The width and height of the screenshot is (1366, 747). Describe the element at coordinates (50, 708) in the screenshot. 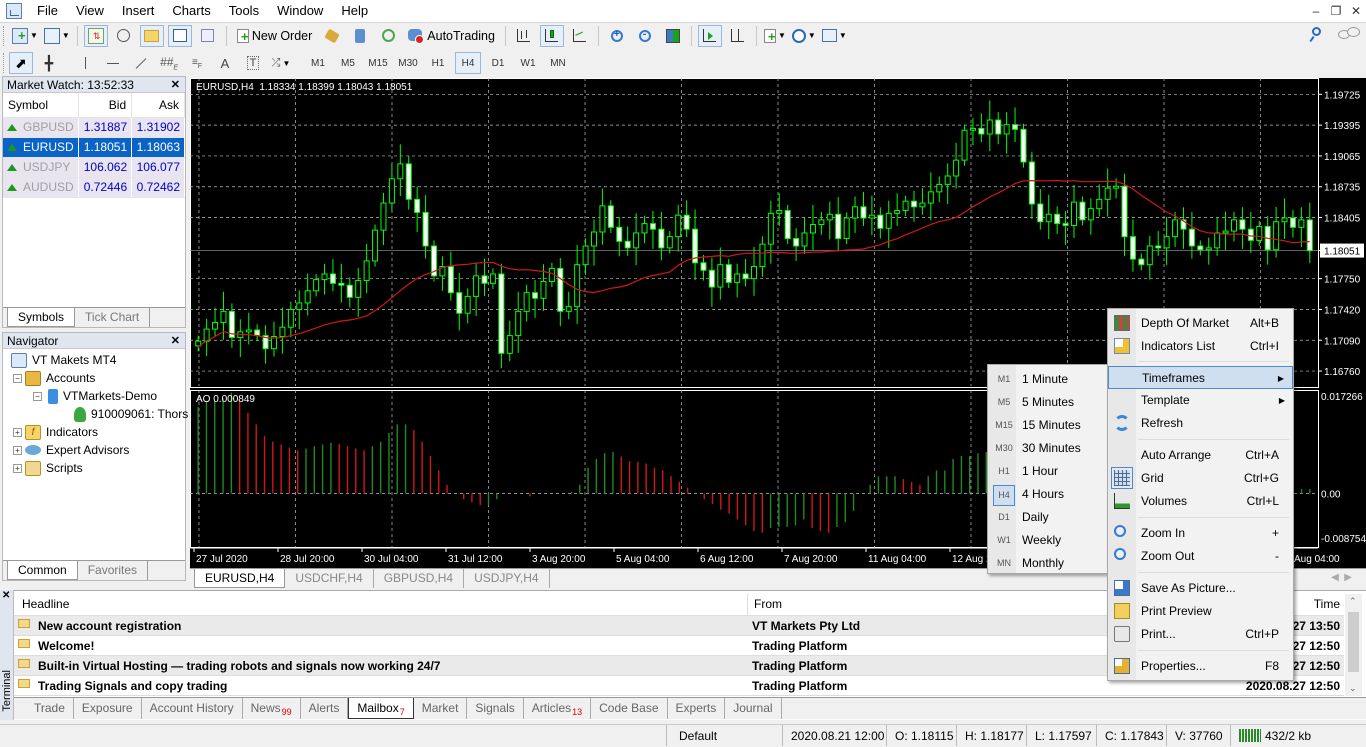

I see `tab-trade: Trade` at that location.